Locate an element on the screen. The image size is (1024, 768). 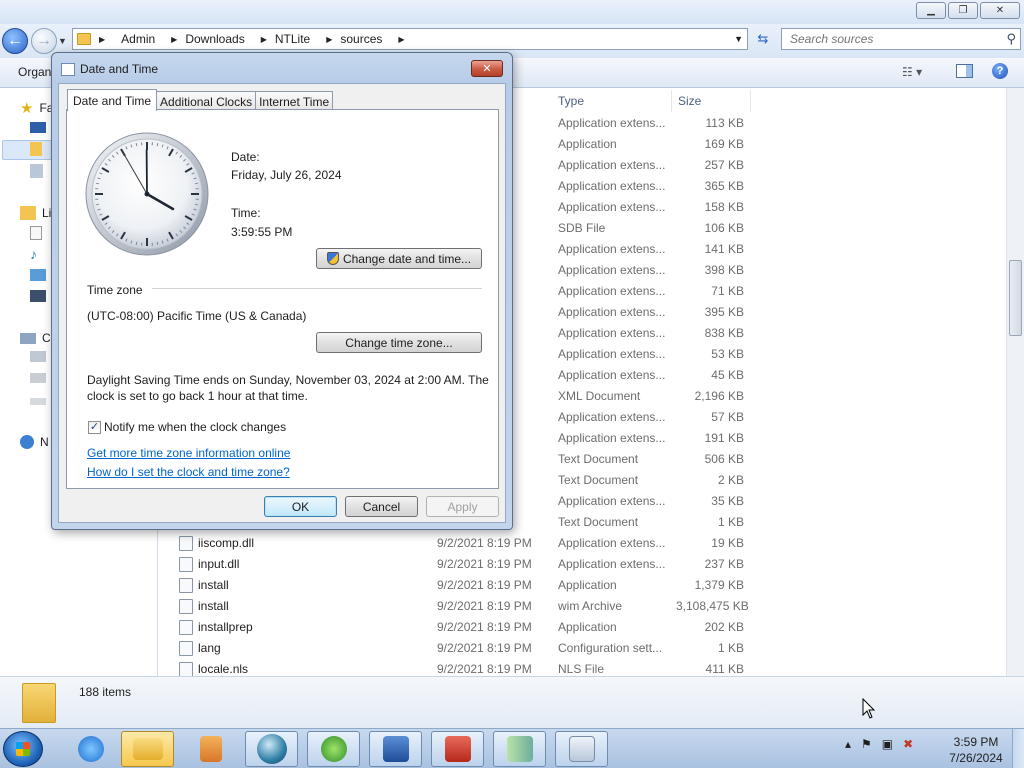
file-row: locale.nls 9/2/2021 8:19 PM NLS File 411 KB is located at coordinates (583, 667).